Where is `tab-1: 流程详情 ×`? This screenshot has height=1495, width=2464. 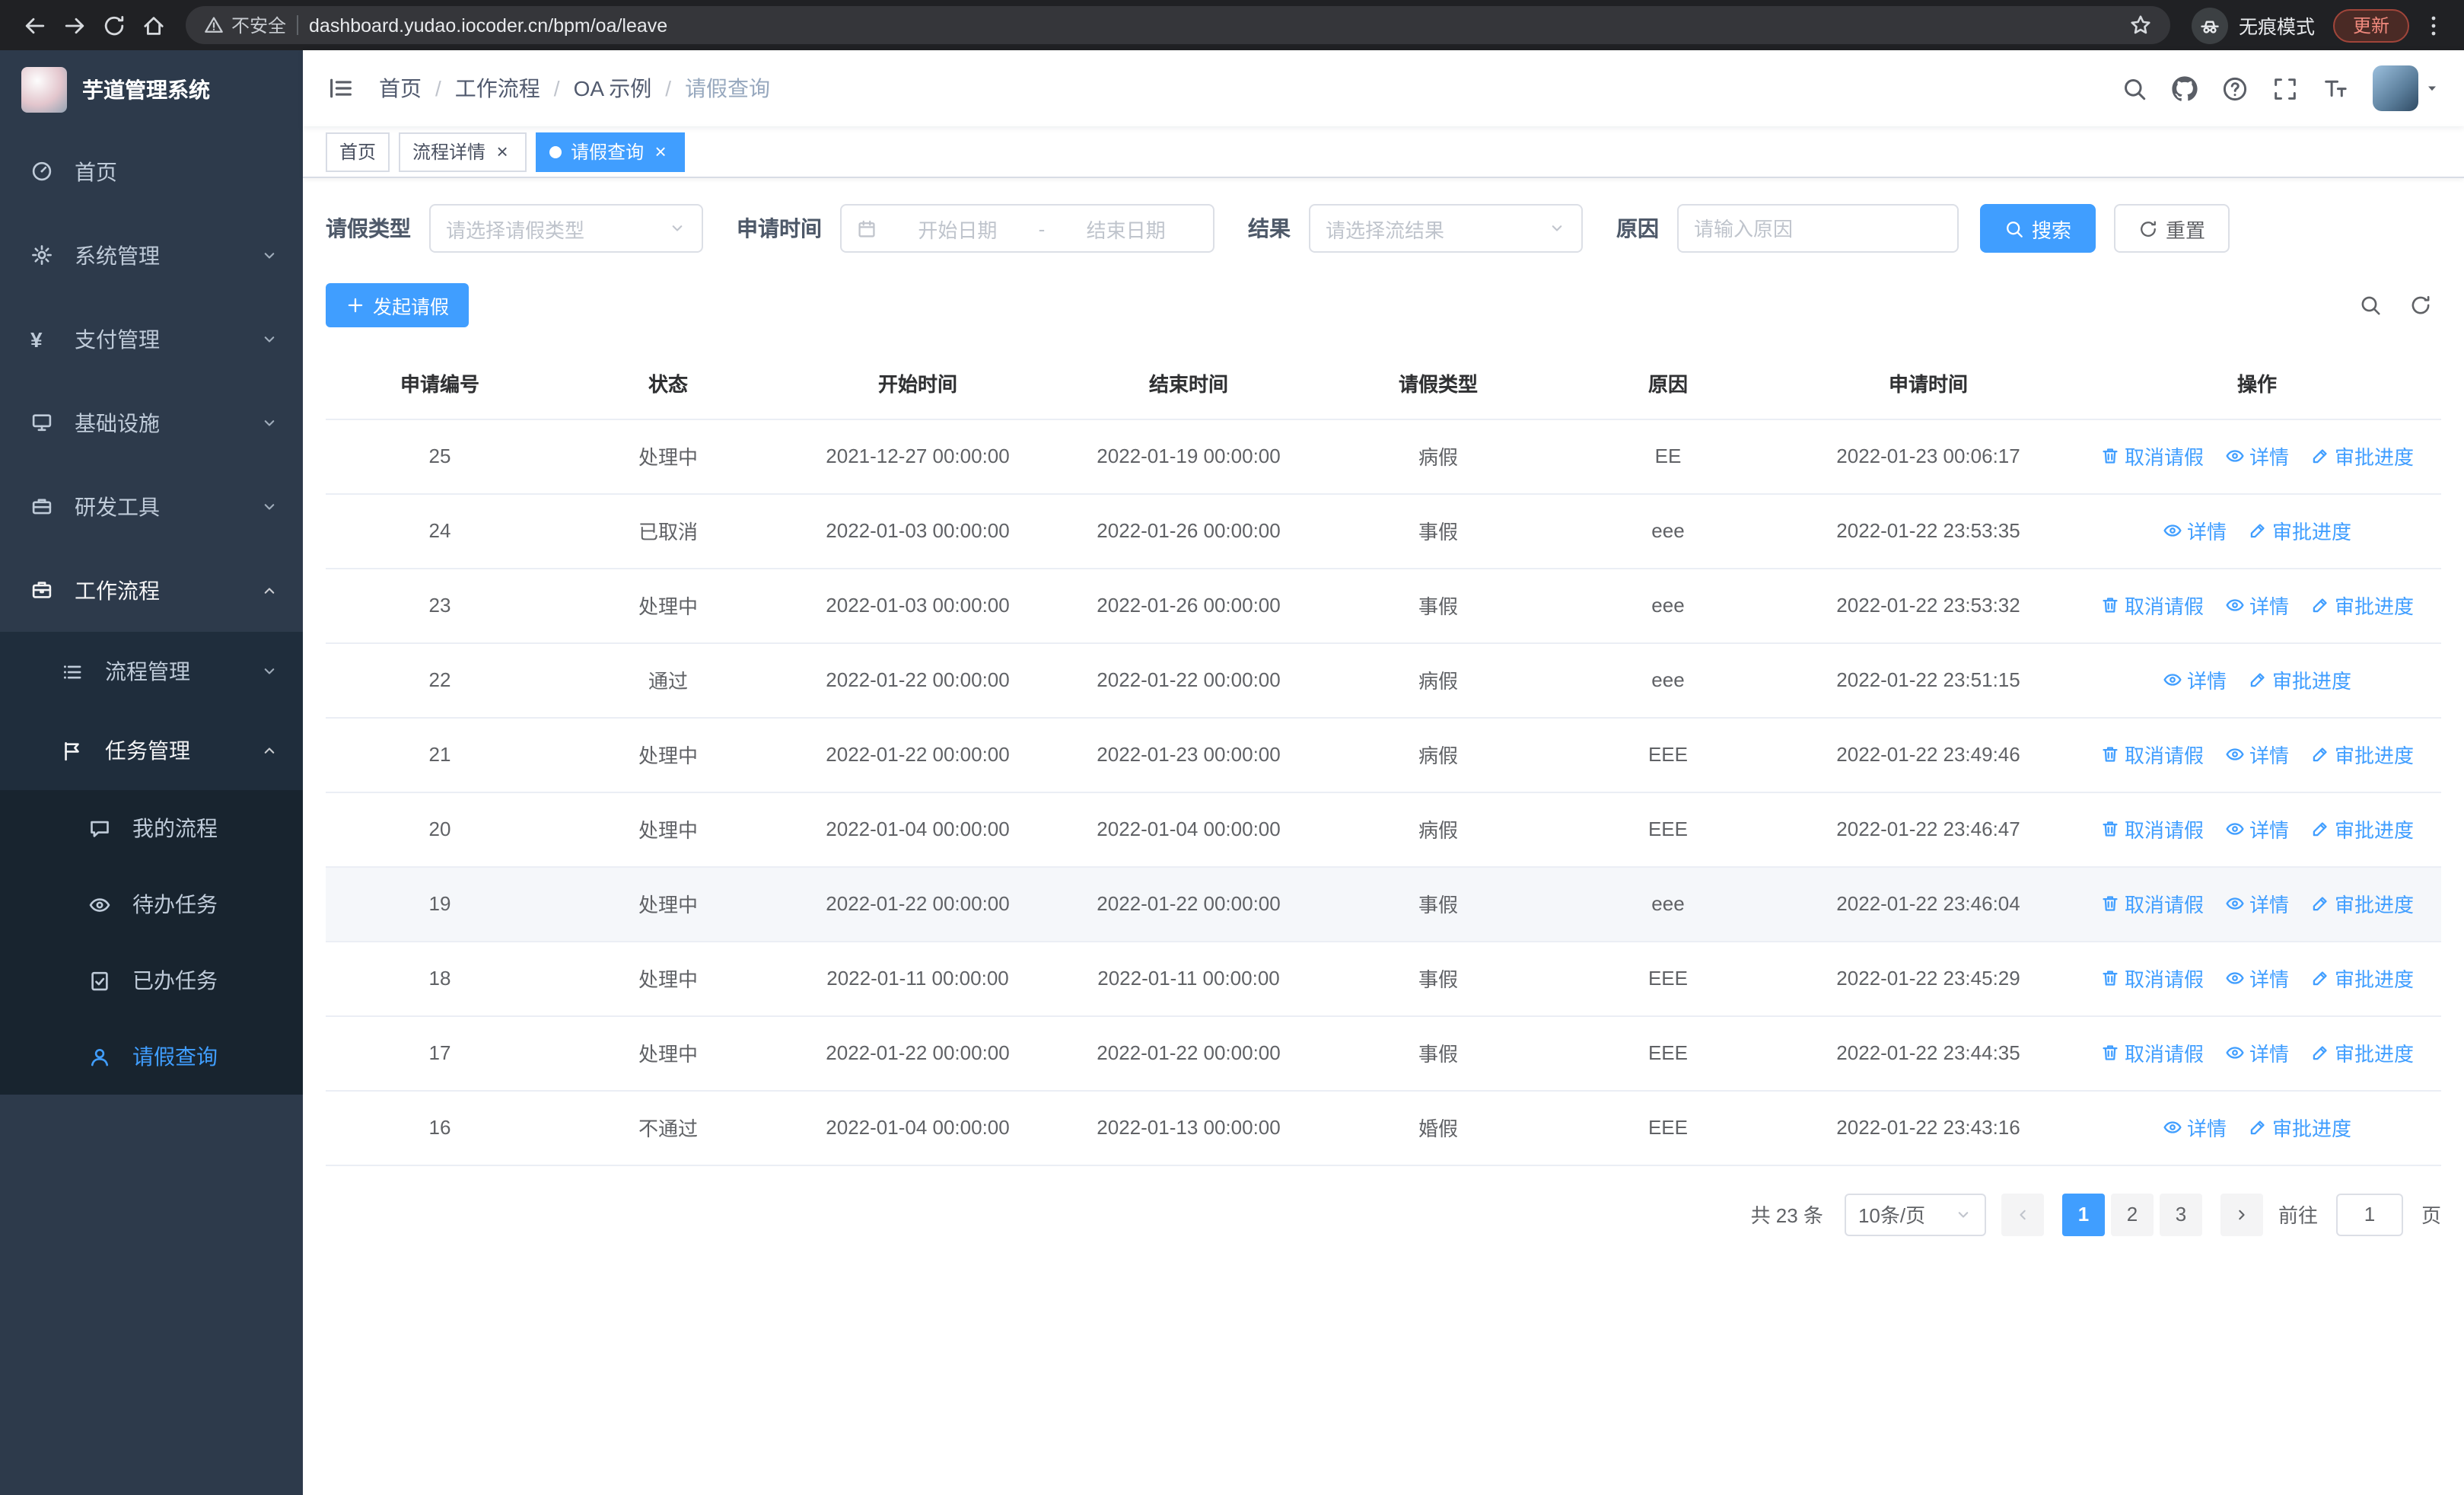 tab-1: 流程详情 × is located at coordinates (463, 151).